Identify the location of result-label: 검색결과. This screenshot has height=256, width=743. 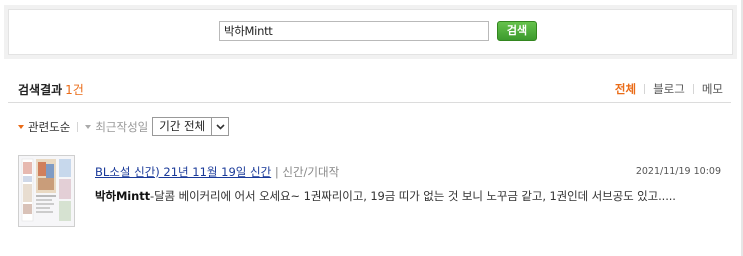
(40, 90).